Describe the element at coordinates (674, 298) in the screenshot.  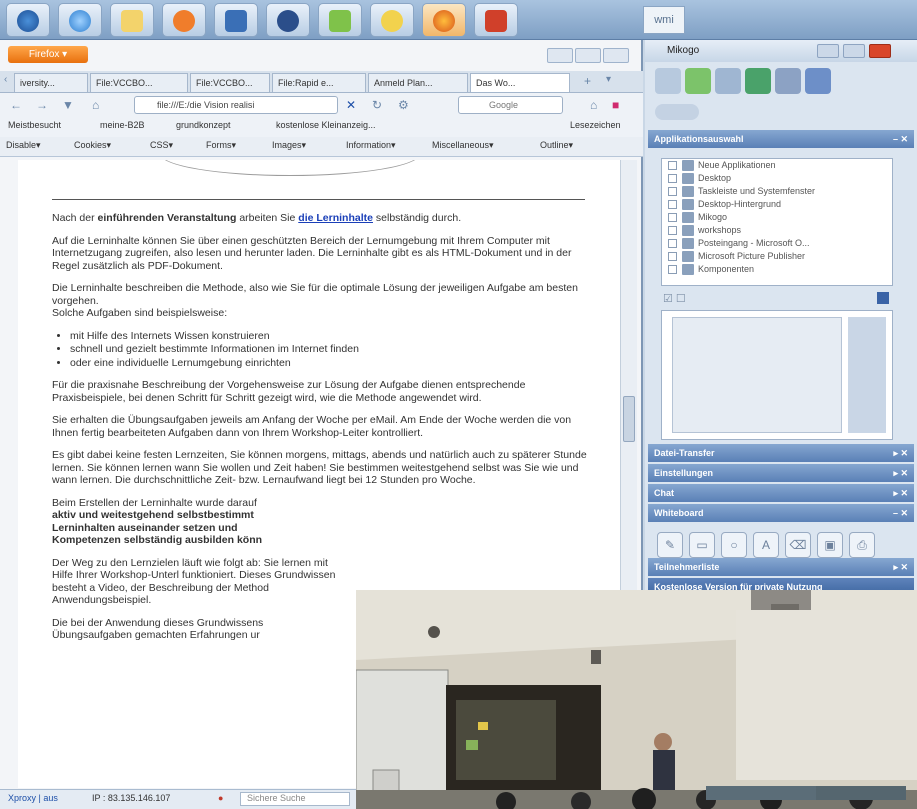
I see `check-all-icon: ☑ ☐` at that location.